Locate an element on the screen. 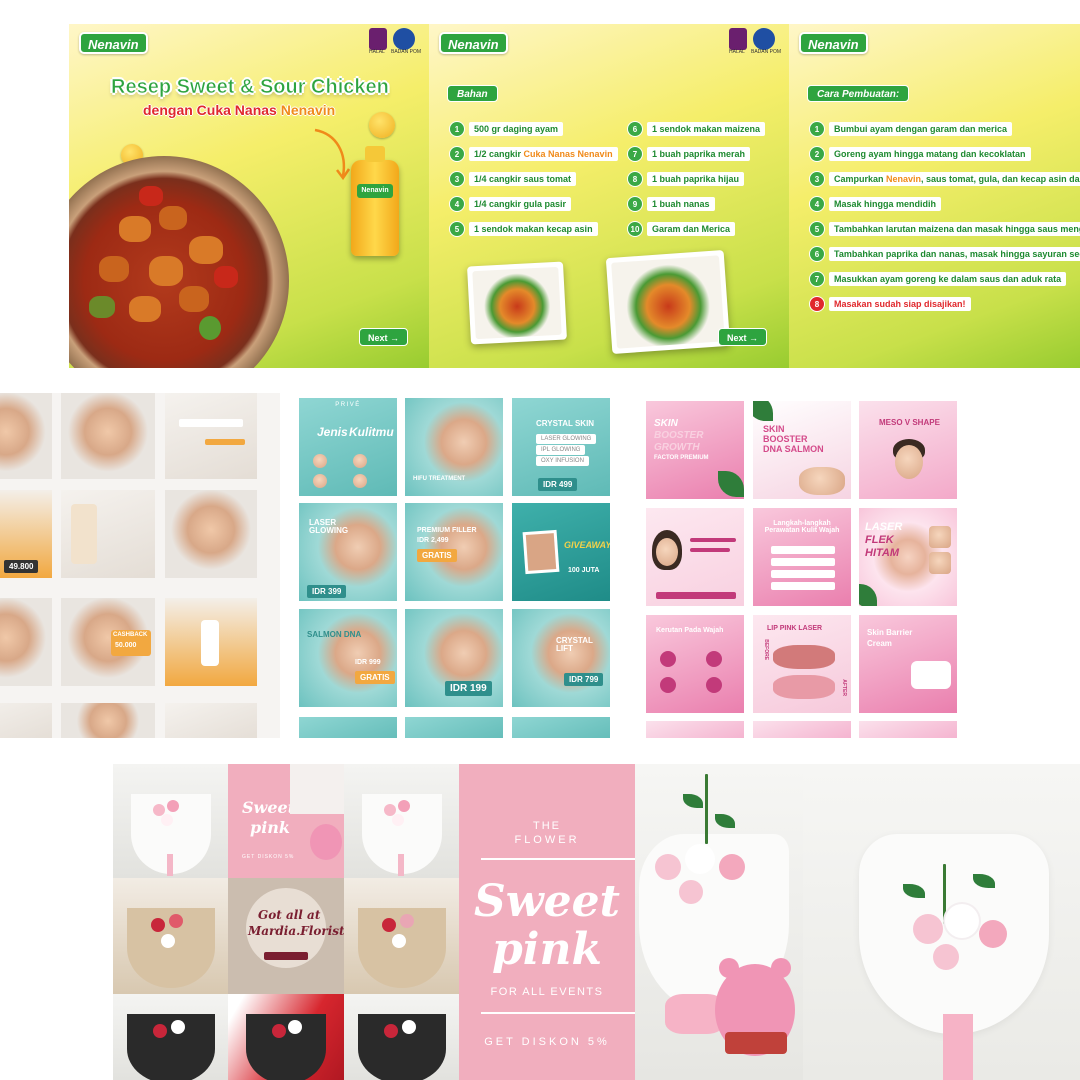  feed-tile: GIVEAWAY 100 JUTA is located at coordinates (561, 552).